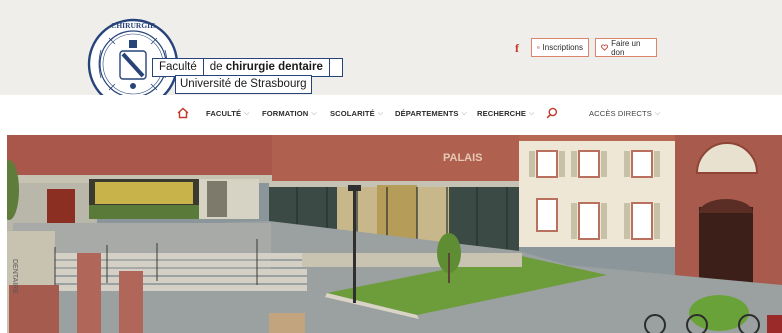  I want to click on nav-label: DÉPARTEMENTS, so click(427, 113).